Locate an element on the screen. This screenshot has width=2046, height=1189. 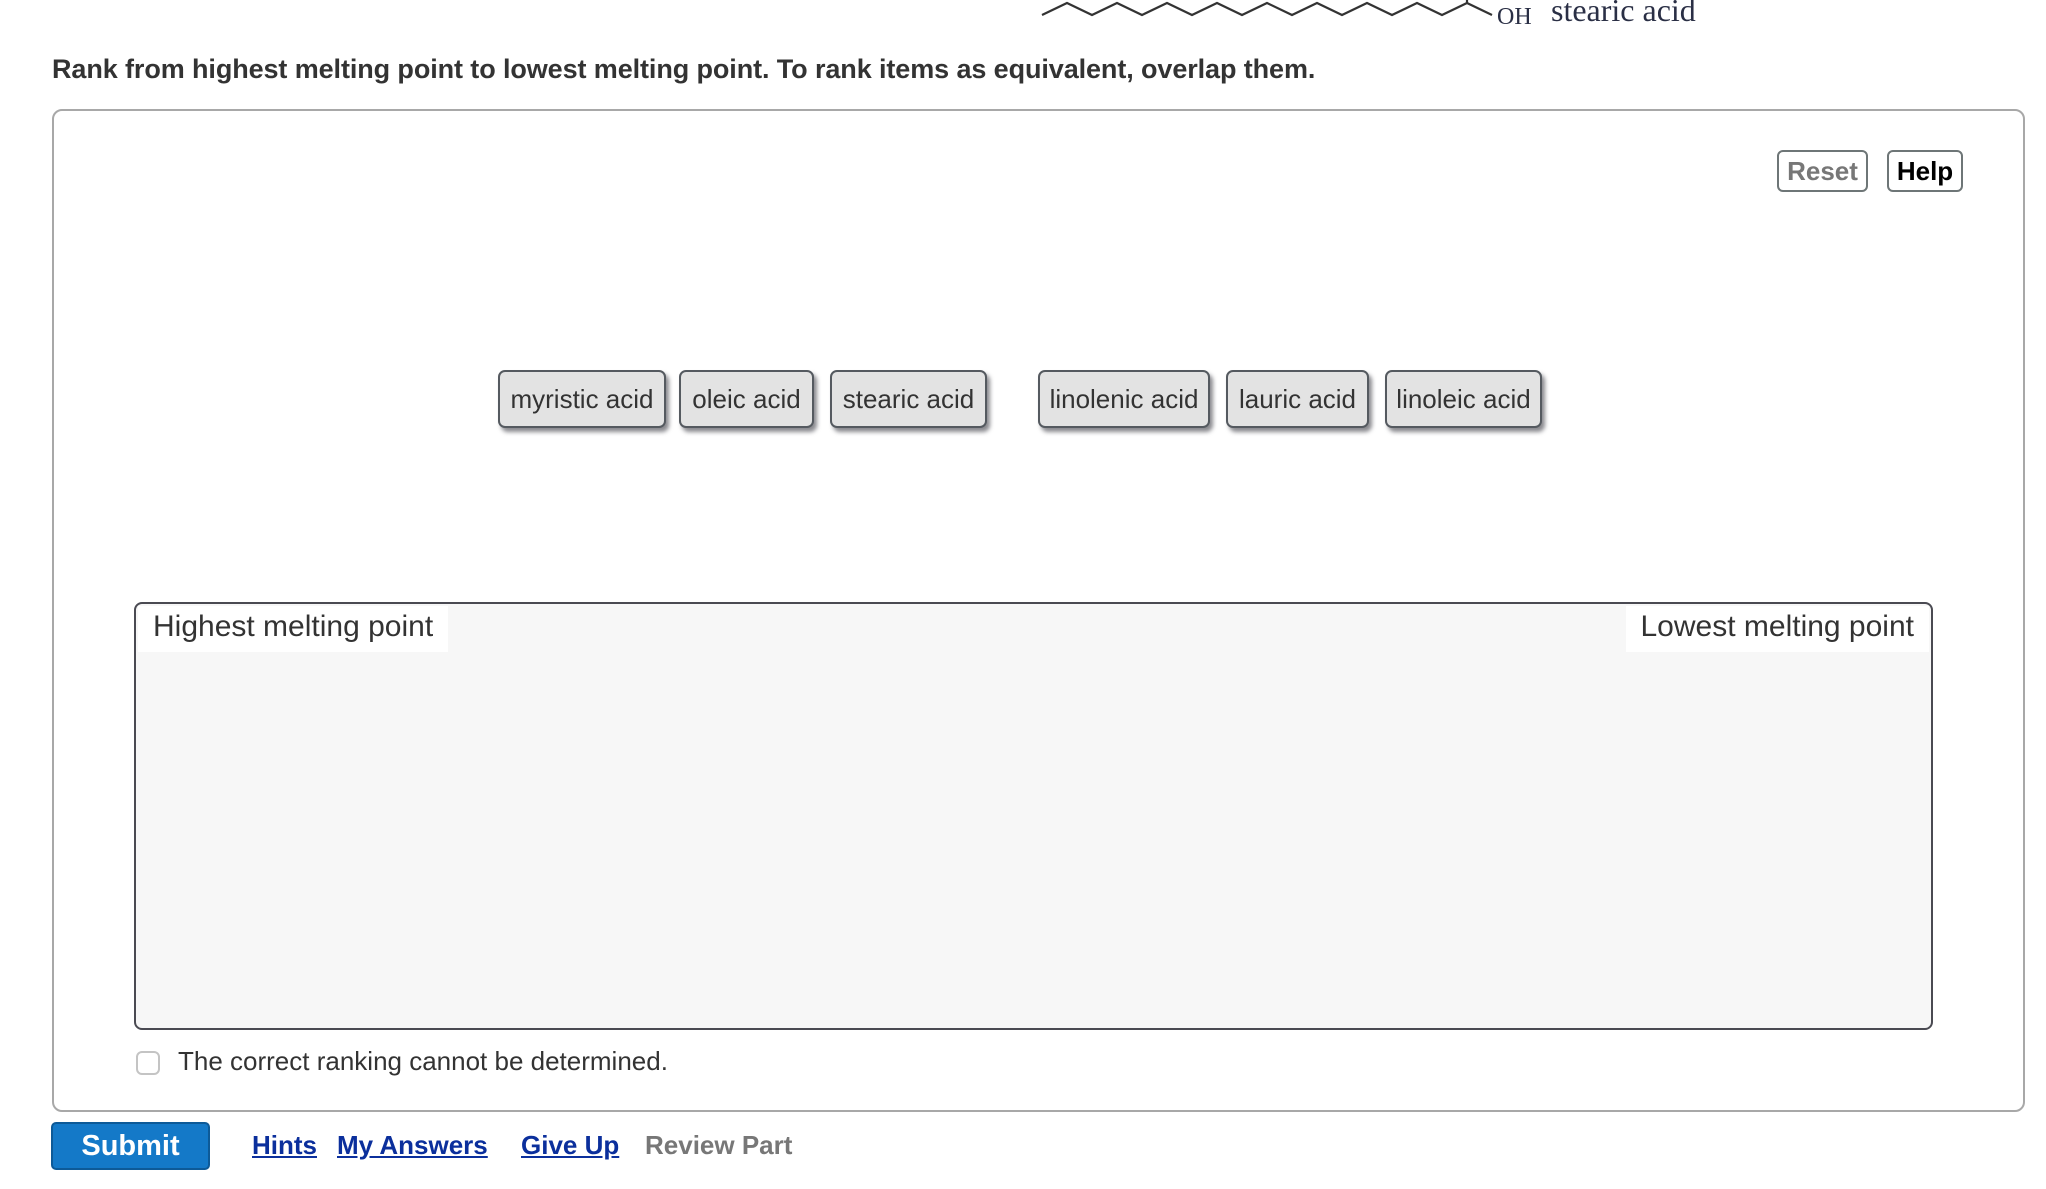
stearic-acid-structure-image is located at coordinates (1267, 8).